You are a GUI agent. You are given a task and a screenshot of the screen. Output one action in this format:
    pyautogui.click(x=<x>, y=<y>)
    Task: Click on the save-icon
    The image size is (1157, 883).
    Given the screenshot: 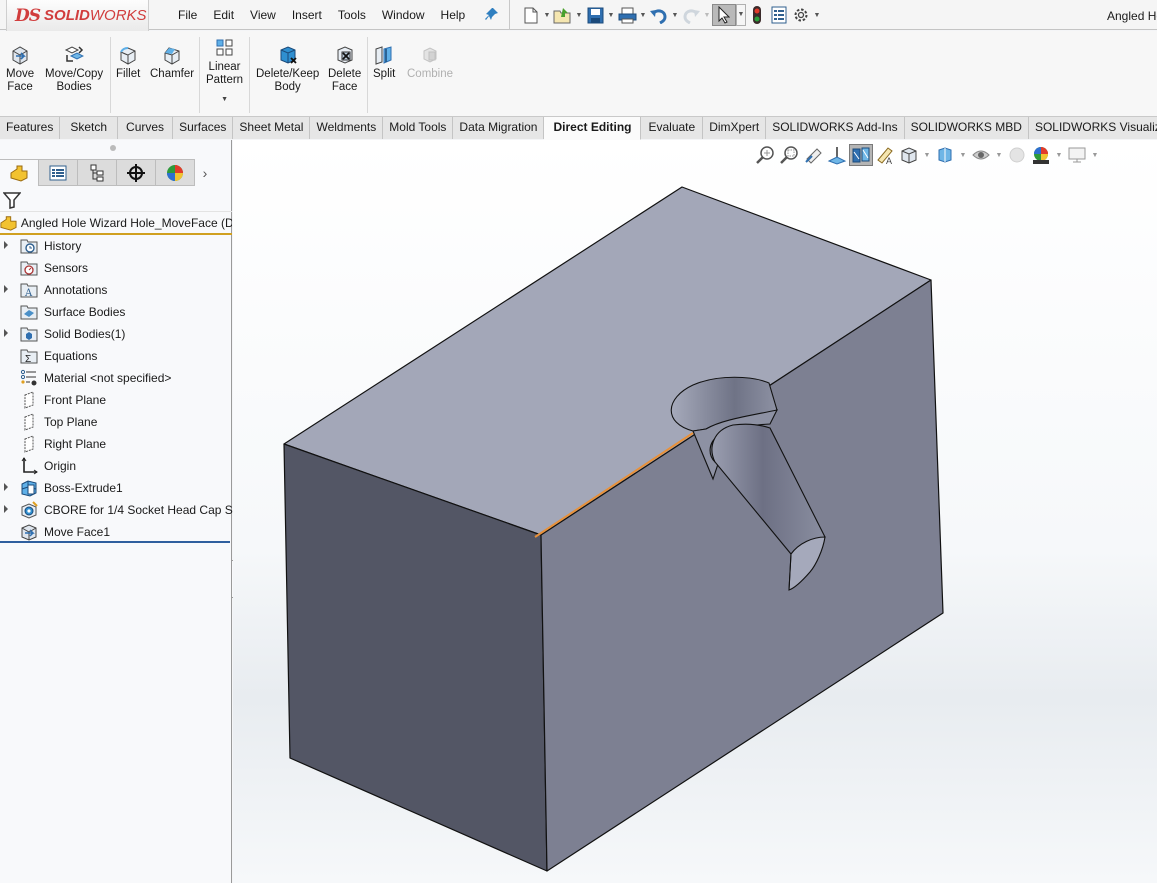 What is the action you would take?
    pyautogui.click(x=595, y=15)
    